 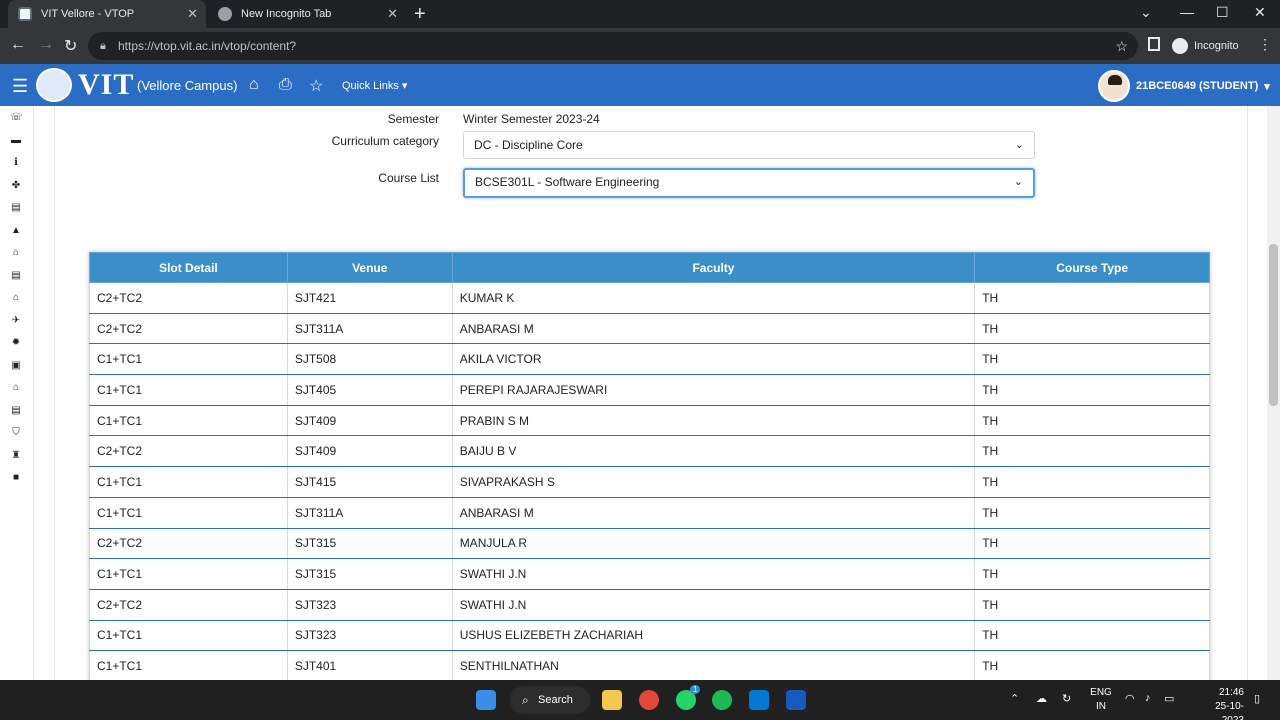 I want to click on bank-icon: ⌂, so click(x=16, y=298).